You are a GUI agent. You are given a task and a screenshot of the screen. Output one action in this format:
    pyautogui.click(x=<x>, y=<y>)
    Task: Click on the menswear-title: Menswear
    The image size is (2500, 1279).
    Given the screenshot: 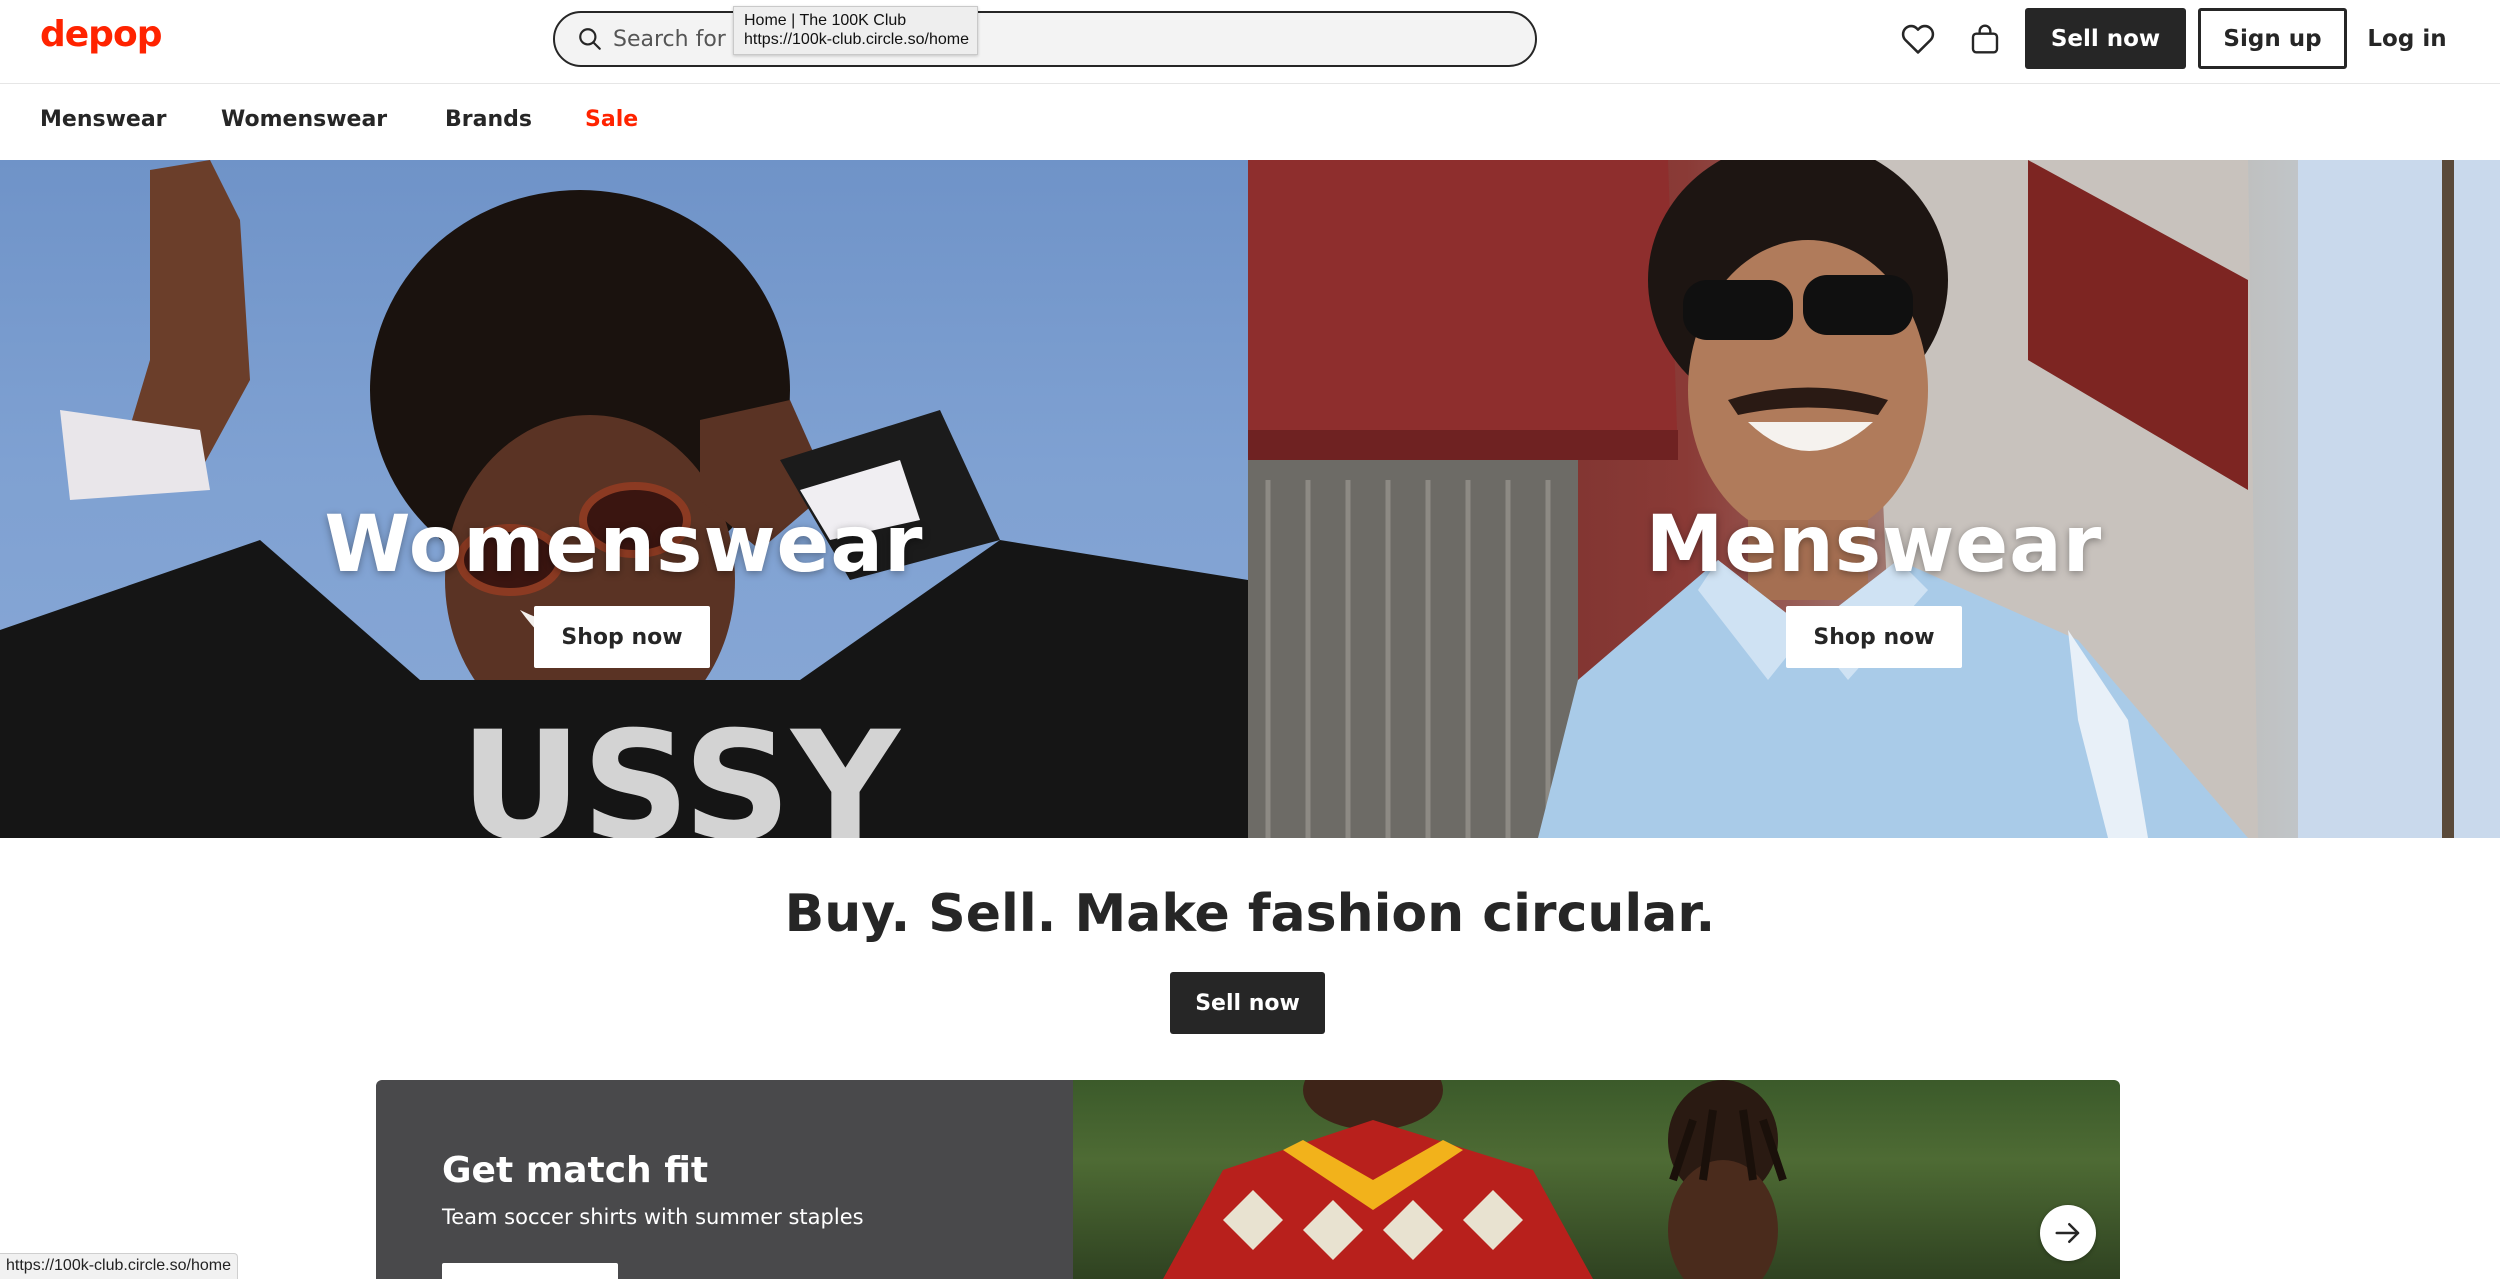 What is the action you would take?
    pyautogui.click(x=1874, y=545)
    